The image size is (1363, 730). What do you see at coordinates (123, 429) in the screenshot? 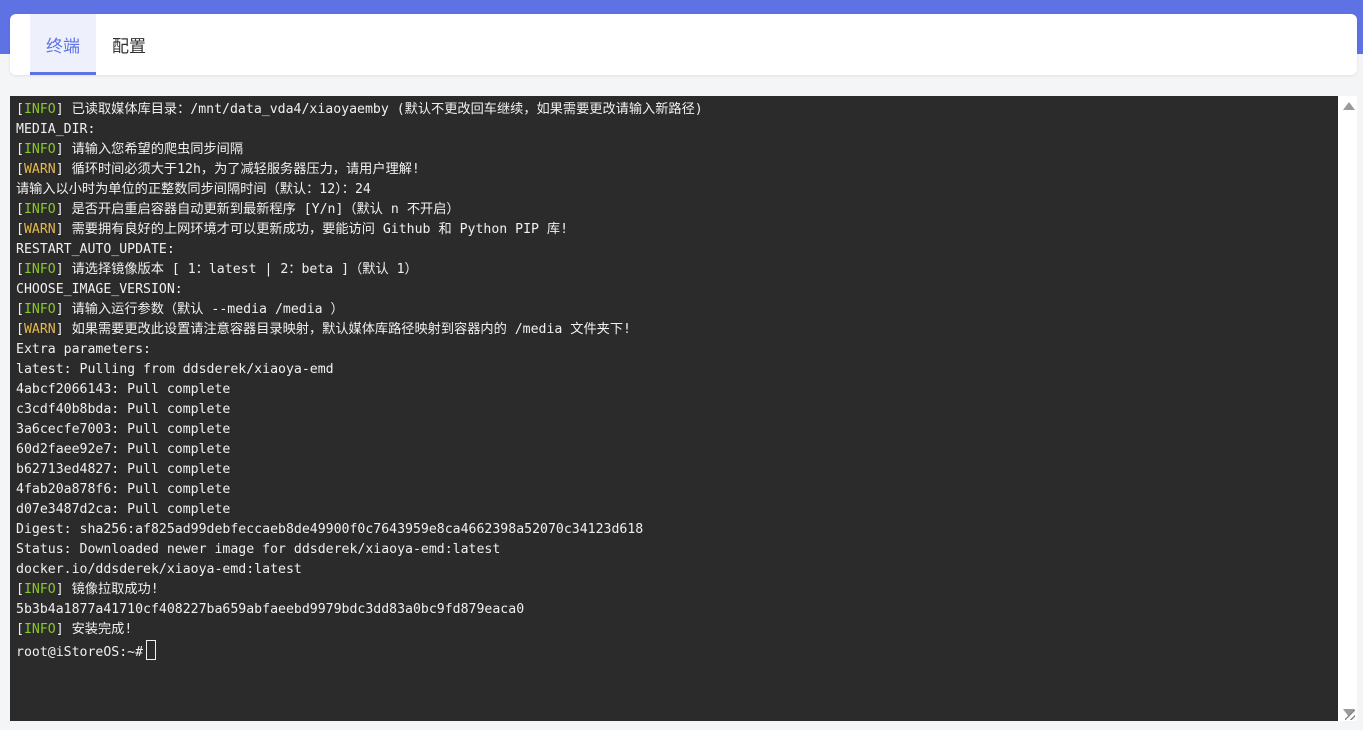
I see `terminal-line-text: 3a6cecfe7003: Pull complete` at bounding box center [123, 429].